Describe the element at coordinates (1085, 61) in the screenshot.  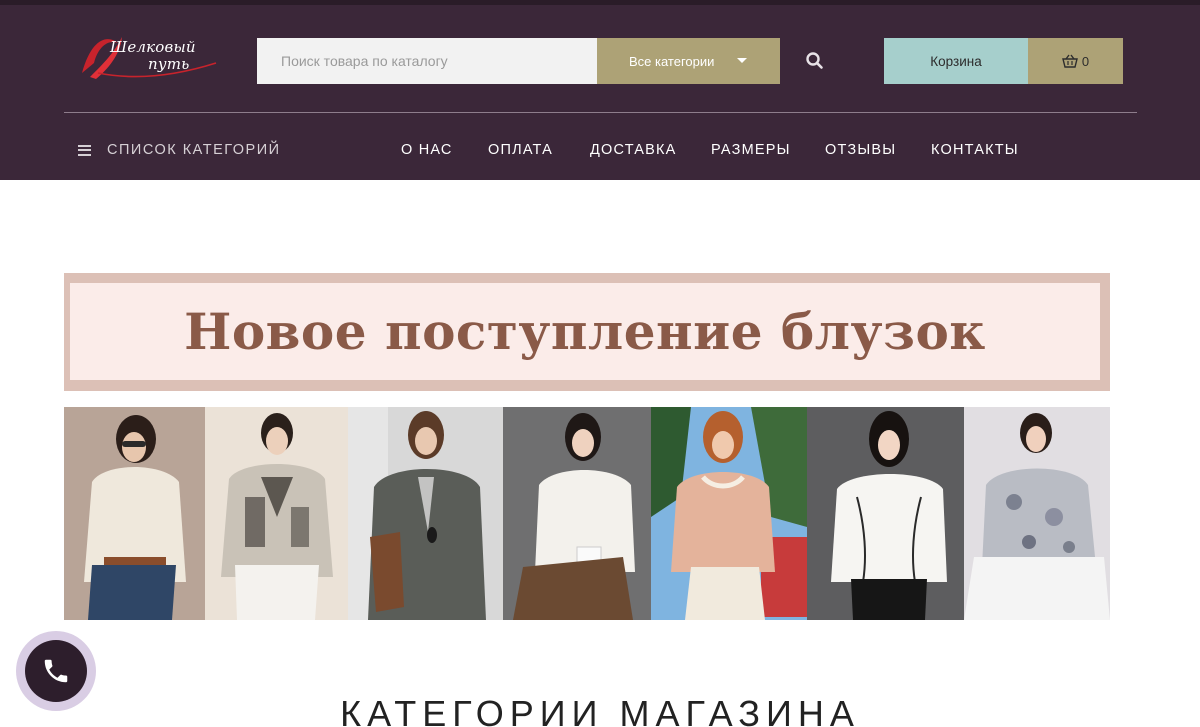
I see `cart-count: 0` at that location.